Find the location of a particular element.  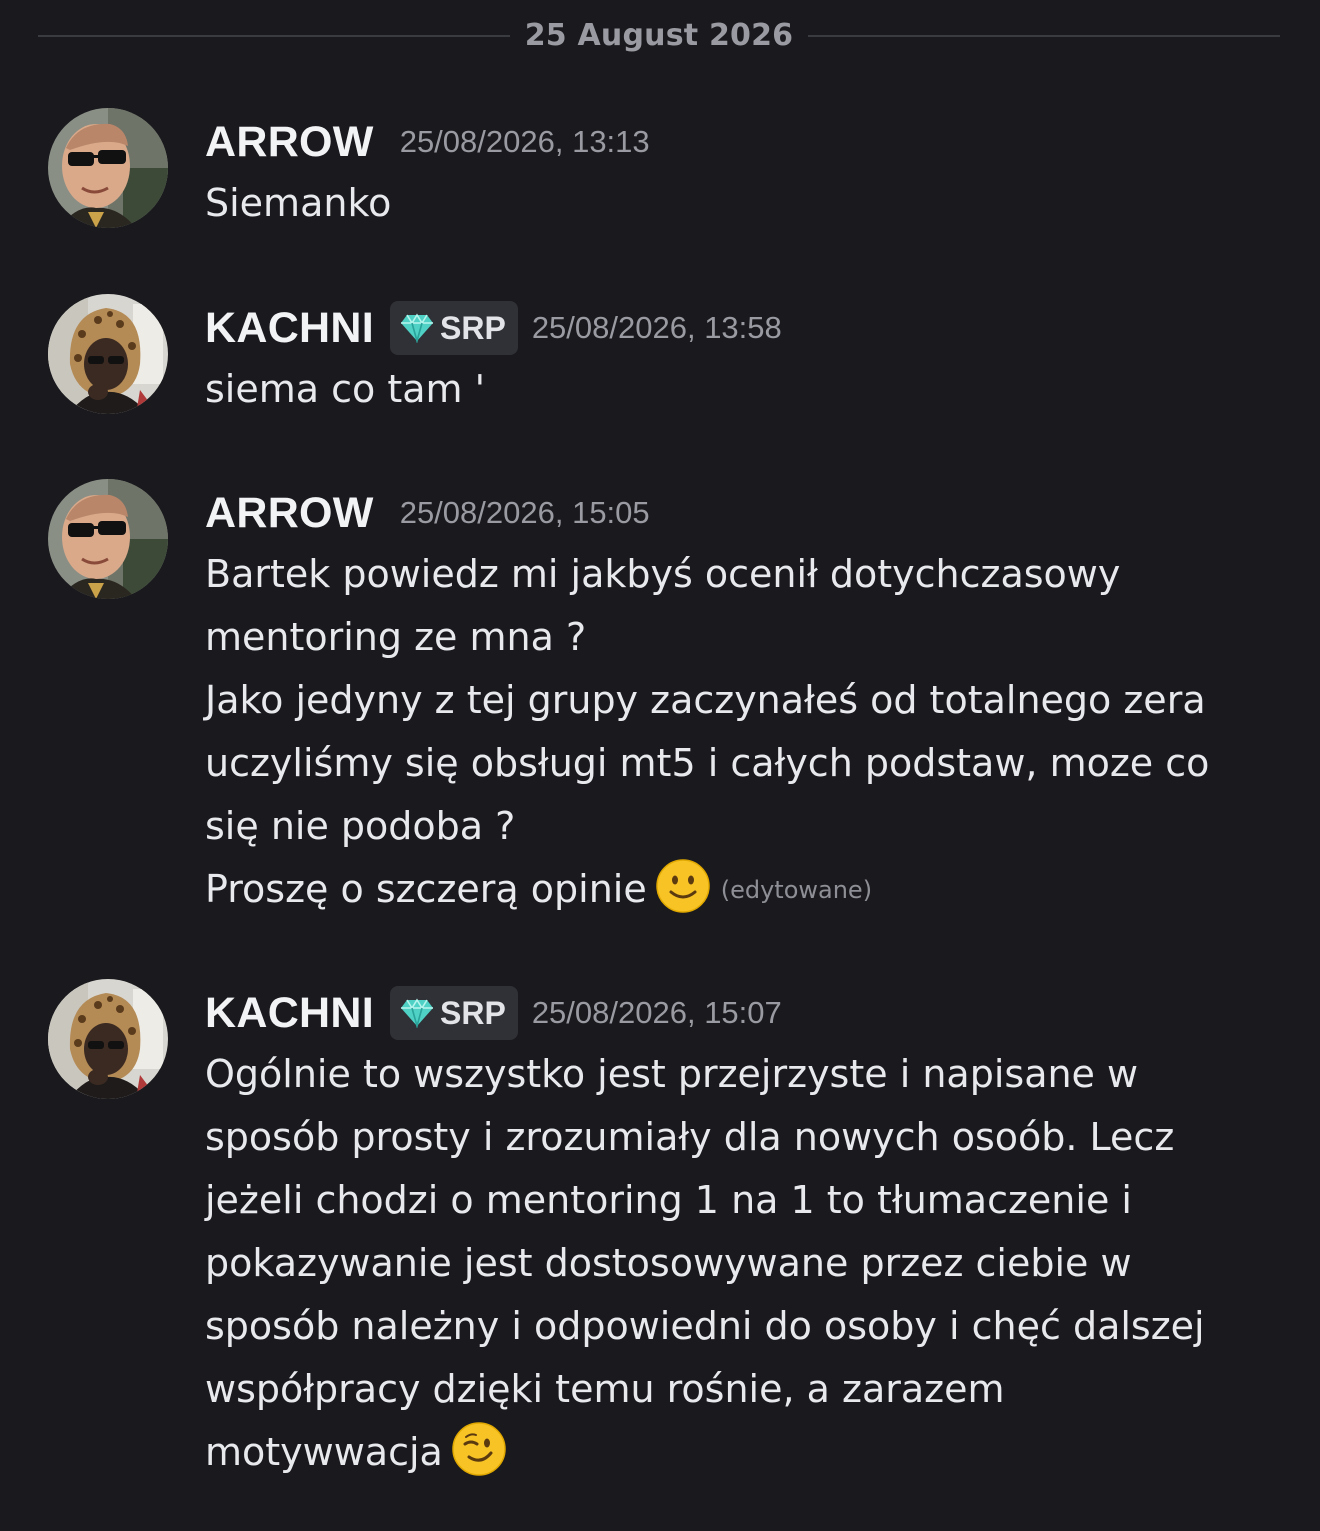

message-header: KACHNI SRP 25/08/2026, 15:07 is located at coordinates (750, 1013).